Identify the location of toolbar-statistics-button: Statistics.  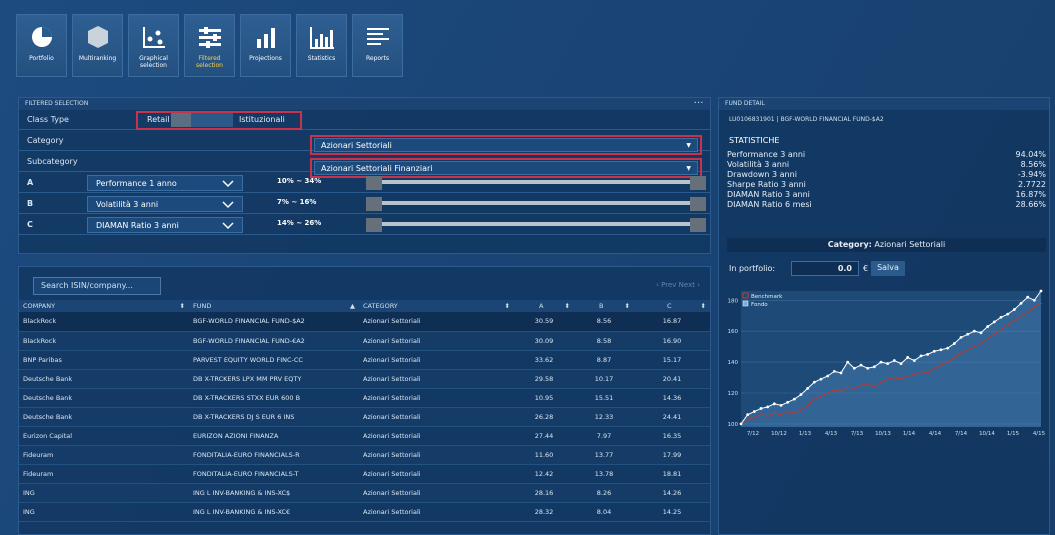
(321, 45).